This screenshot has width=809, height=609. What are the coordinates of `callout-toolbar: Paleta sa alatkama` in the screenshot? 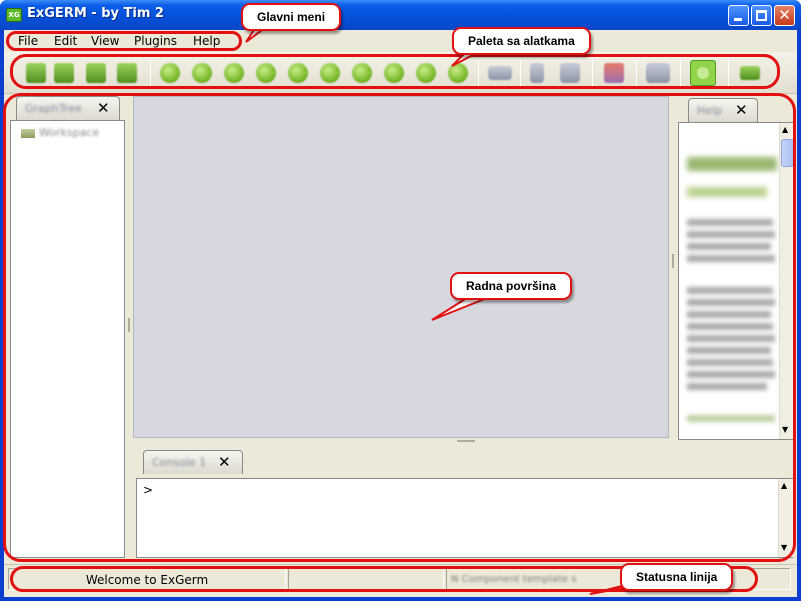 It's located at (521, 41).